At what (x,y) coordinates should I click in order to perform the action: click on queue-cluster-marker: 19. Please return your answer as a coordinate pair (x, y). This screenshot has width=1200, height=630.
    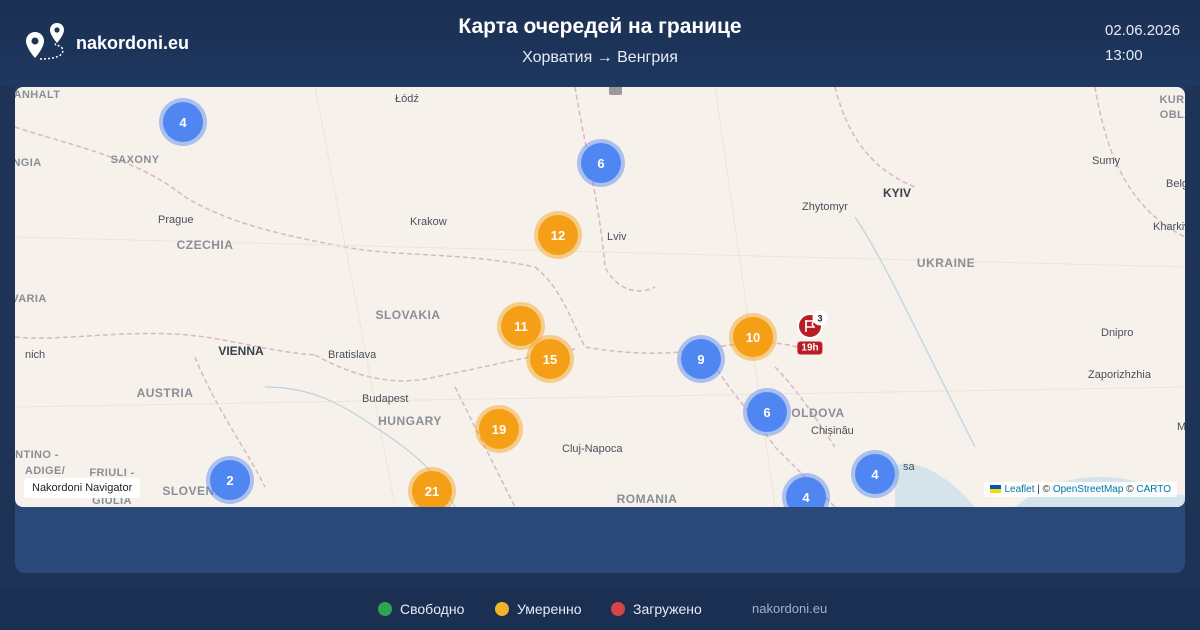
    Looking at the image, I should click on (499, 429).